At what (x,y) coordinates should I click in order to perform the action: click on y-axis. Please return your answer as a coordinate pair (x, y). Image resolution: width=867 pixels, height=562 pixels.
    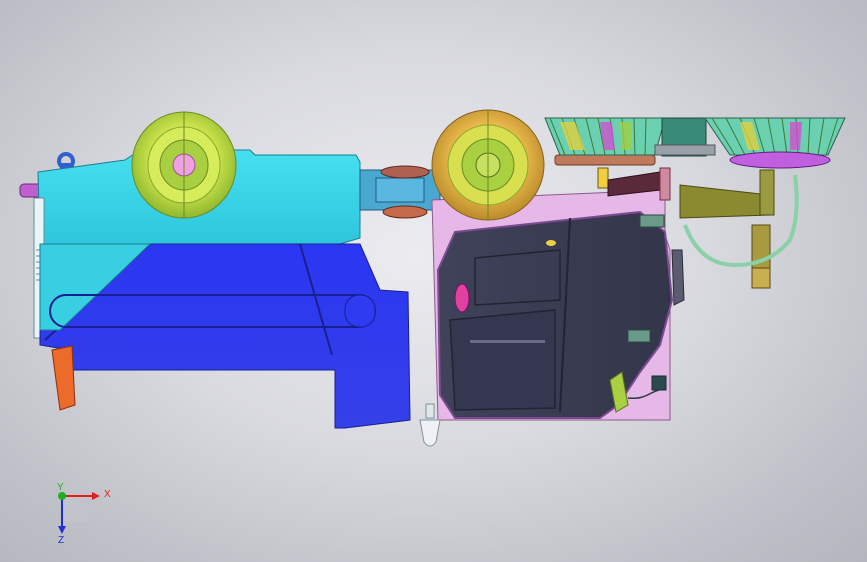
    Looking at the image, I should click on (62, 496).